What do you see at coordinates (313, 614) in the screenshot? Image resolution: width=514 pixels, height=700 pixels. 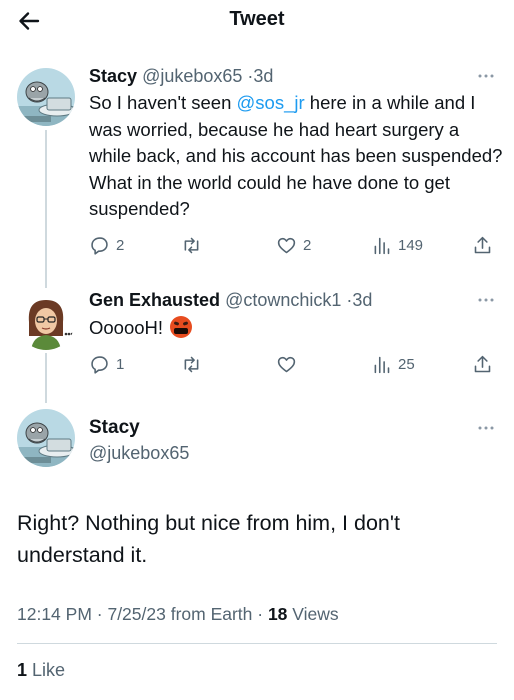 I see `views-label: Views` at bounding box center [313, 614].